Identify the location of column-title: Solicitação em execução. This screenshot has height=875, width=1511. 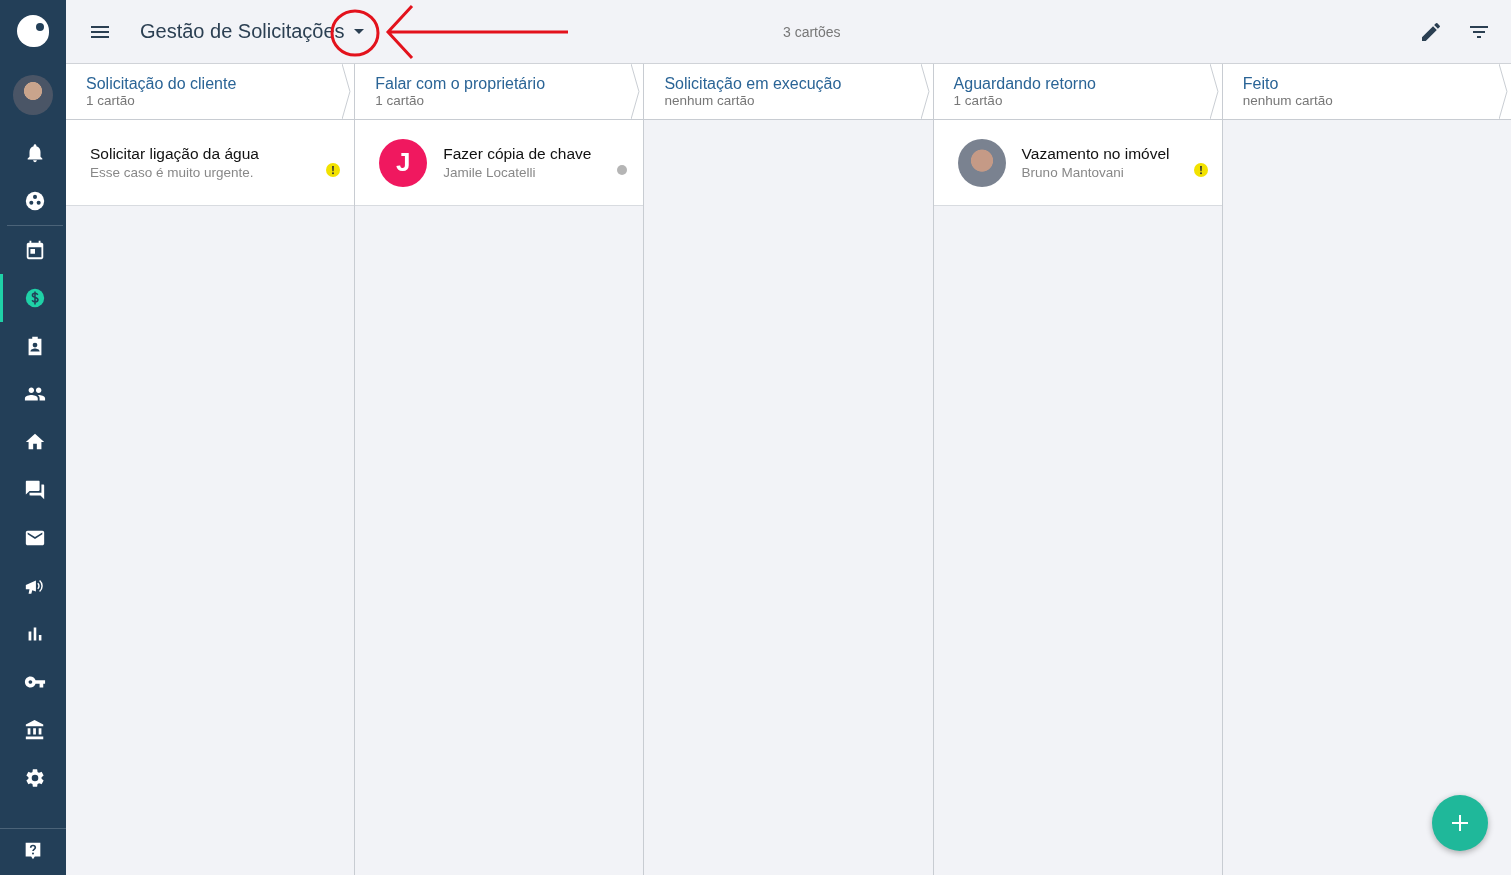
(753, 84).